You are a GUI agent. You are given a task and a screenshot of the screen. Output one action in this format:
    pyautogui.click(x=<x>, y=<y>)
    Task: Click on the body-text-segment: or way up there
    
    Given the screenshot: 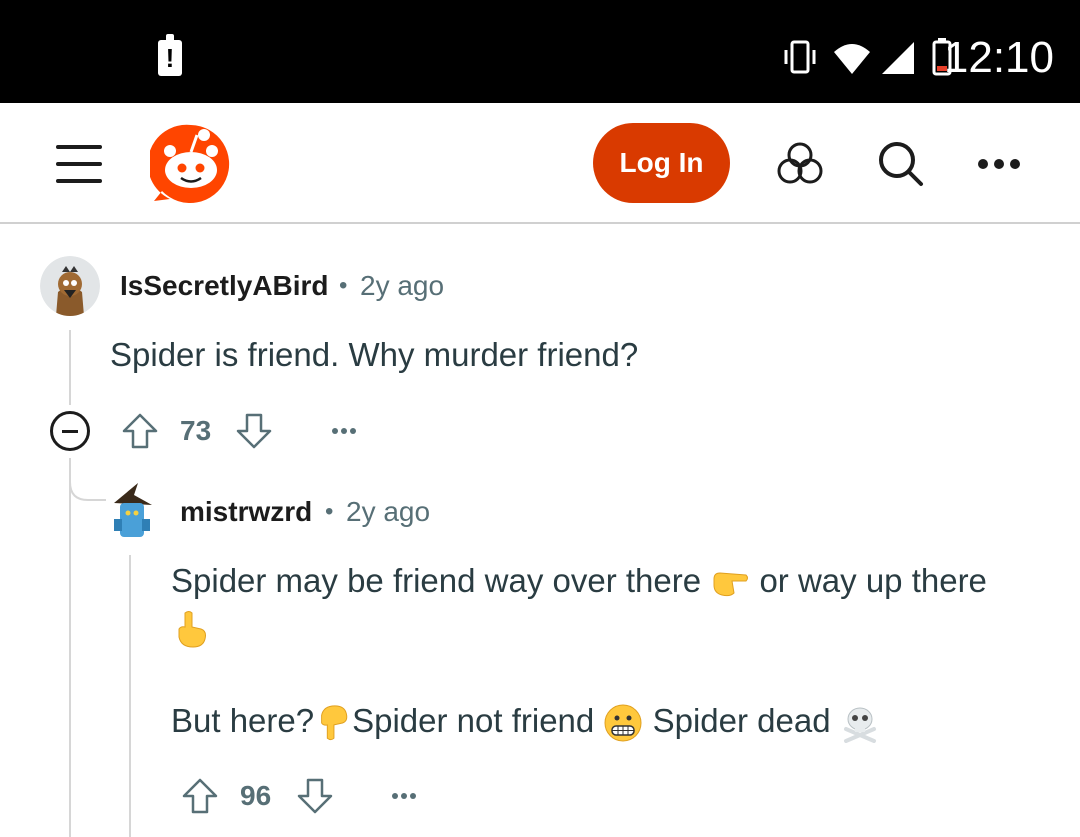 What is the action you would take?
    pyautogui.click(x=873, y=580)
    